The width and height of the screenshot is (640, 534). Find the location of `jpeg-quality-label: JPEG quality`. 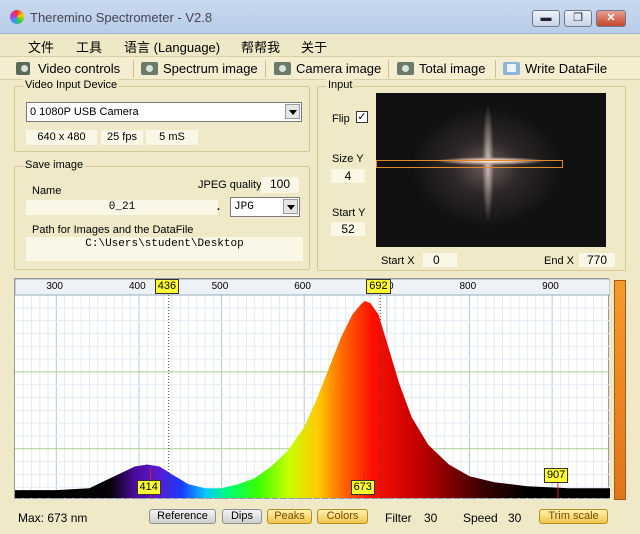

jpeg-quality-label: JPEG quality is located at coordinates (230, 185).